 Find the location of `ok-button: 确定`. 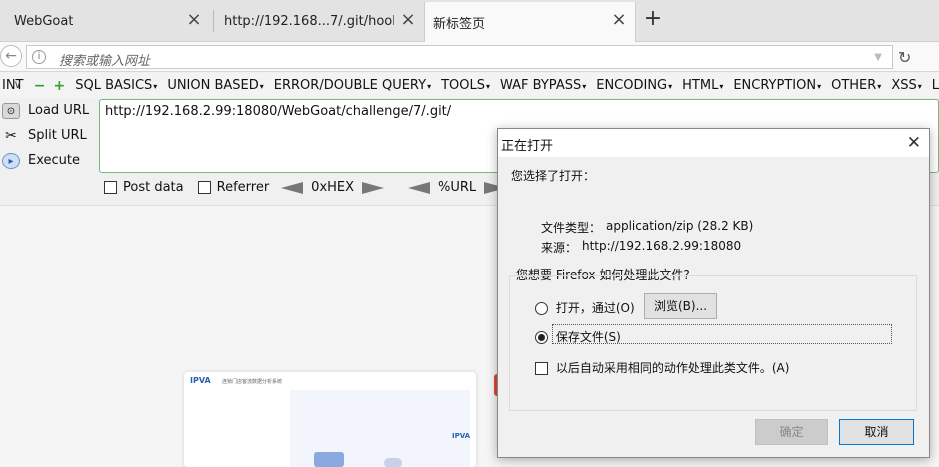

ok-button: 确定 is located at coordinates (791, 432).